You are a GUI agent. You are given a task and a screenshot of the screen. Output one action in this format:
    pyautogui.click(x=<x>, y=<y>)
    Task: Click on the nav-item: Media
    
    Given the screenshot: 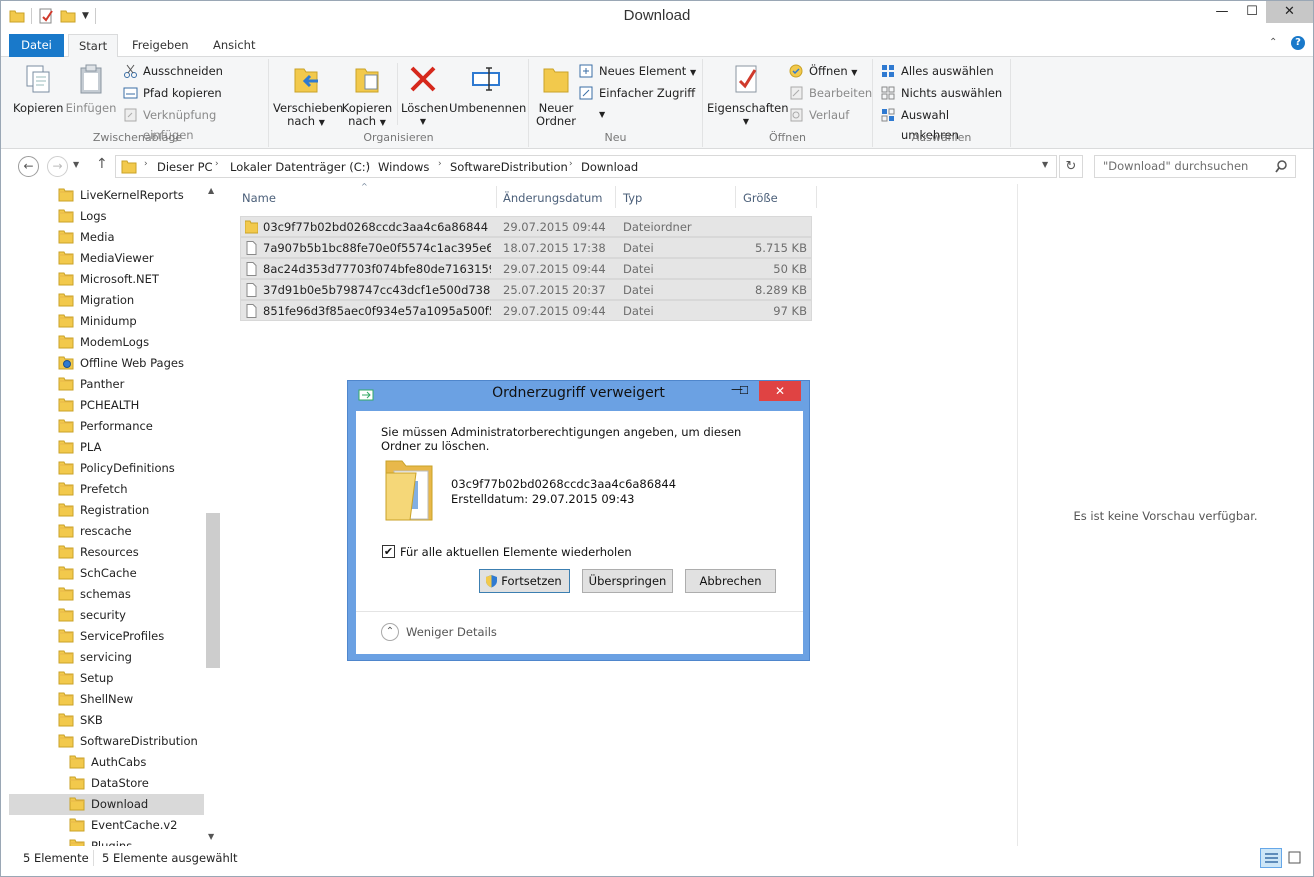 What is the action you would take?
    pyautogui.click(x=86, y=237)
    